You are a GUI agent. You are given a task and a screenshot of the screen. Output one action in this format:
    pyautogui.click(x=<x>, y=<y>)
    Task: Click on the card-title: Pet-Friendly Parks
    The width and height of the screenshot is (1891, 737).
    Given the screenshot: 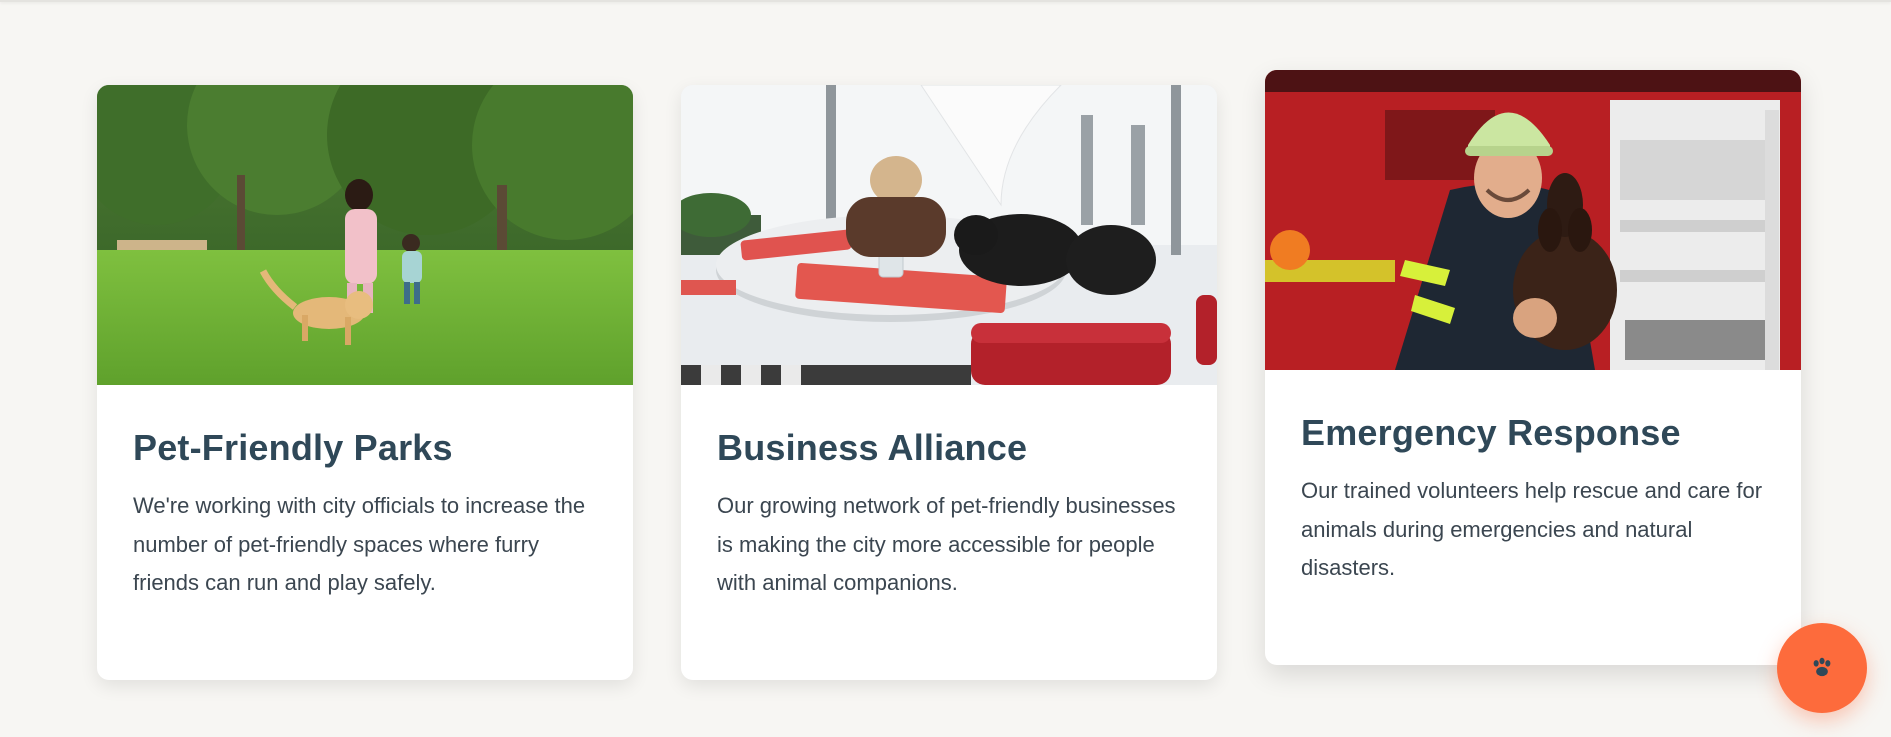 What is the action you would take?
    pyautogui.click(x=293, y=447)
    